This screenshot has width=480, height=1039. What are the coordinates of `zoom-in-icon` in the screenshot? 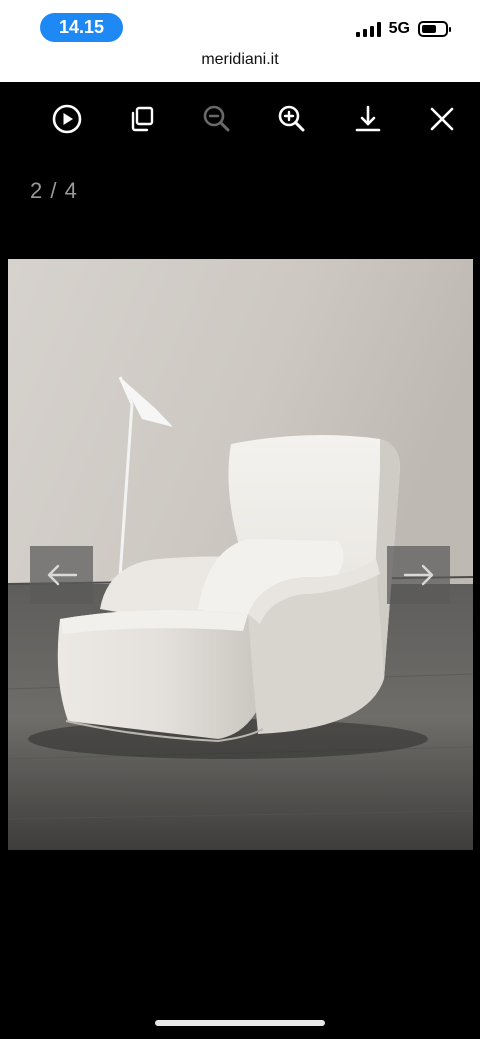 It's located at (291, 118).